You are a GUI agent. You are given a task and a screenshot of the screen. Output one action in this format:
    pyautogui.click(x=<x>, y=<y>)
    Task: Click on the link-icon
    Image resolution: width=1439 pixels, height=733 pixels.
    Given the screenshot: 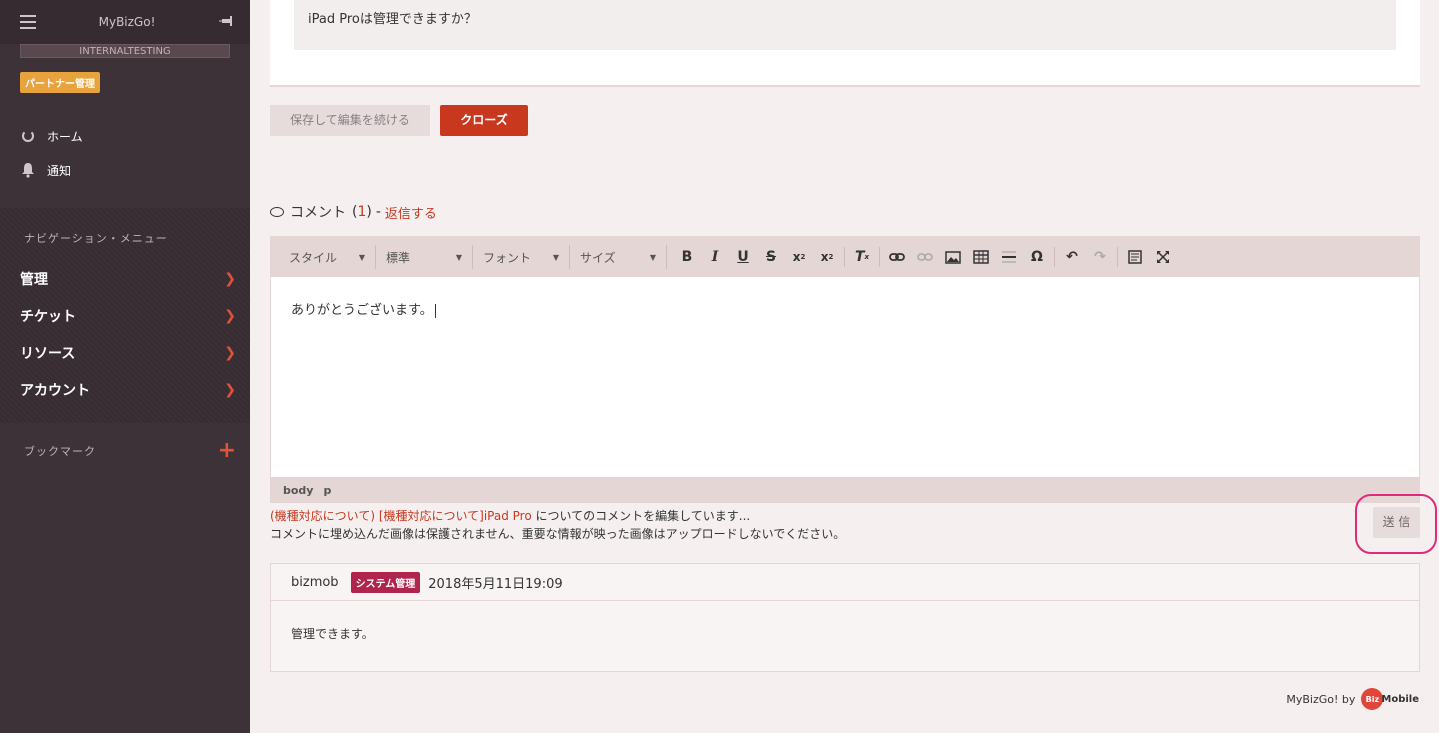 What is the action you would take?
    pyautogui.click(x=897, y=257)
    